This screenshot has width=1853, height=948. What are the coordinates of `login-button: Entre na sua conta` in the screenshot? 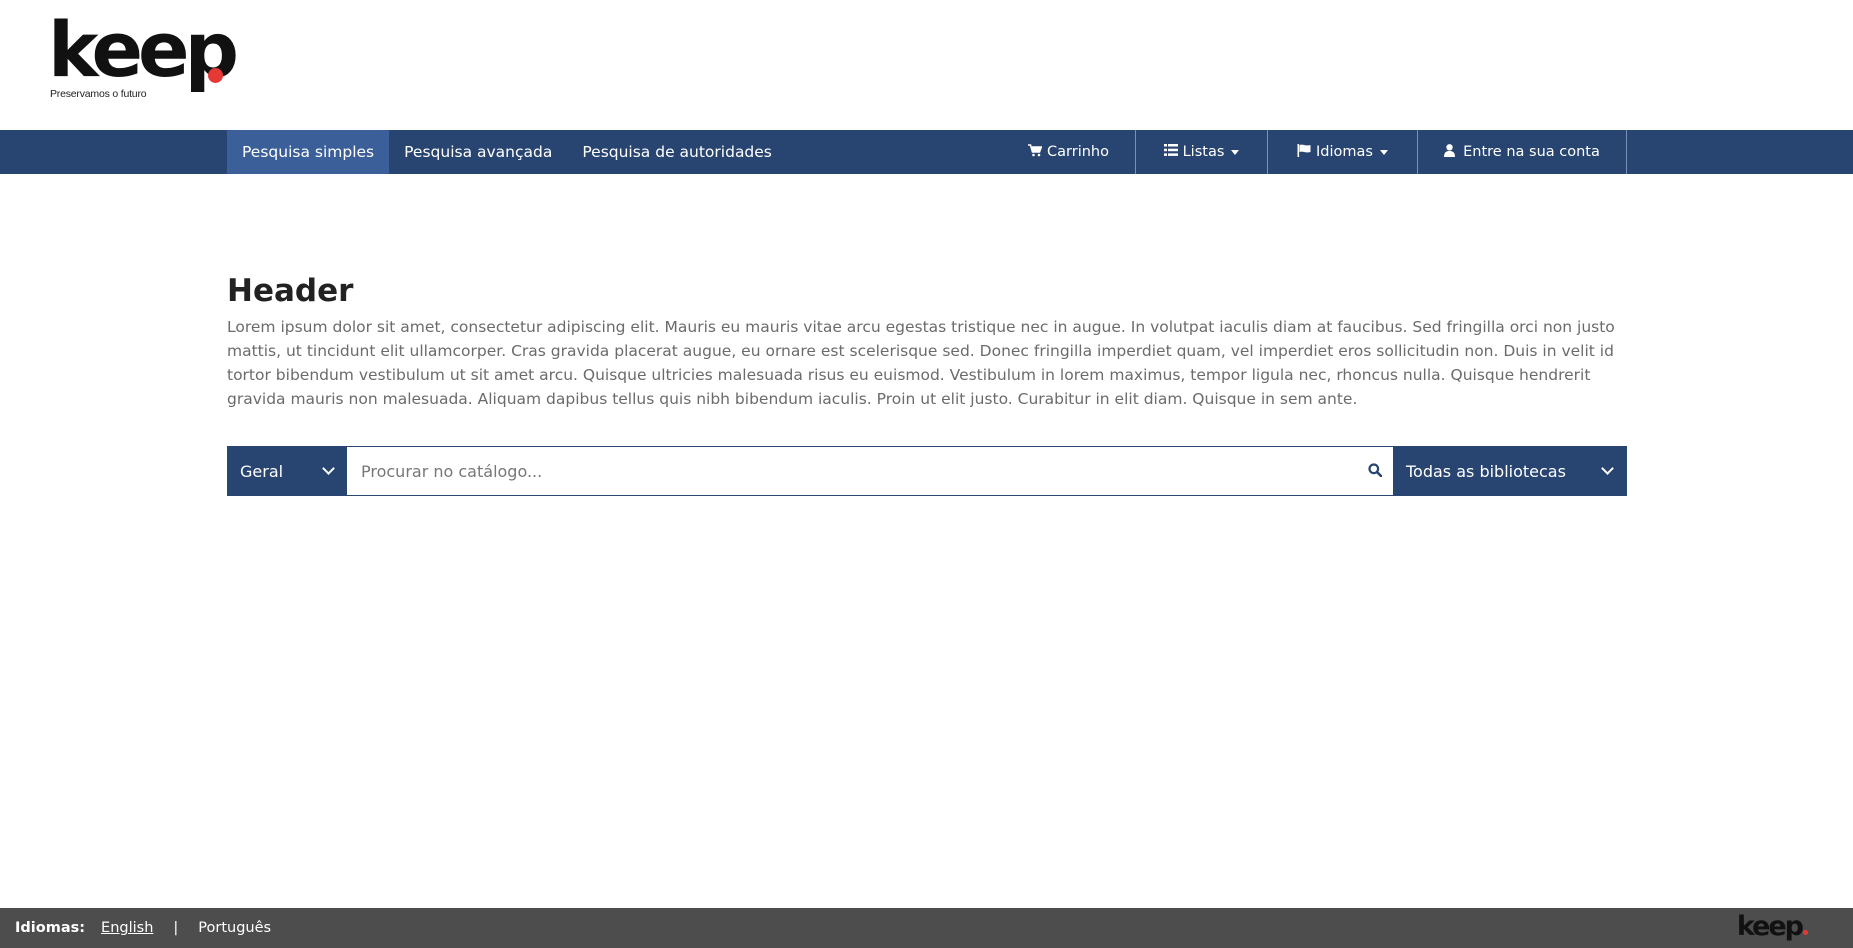 It's located at (1522, 152).